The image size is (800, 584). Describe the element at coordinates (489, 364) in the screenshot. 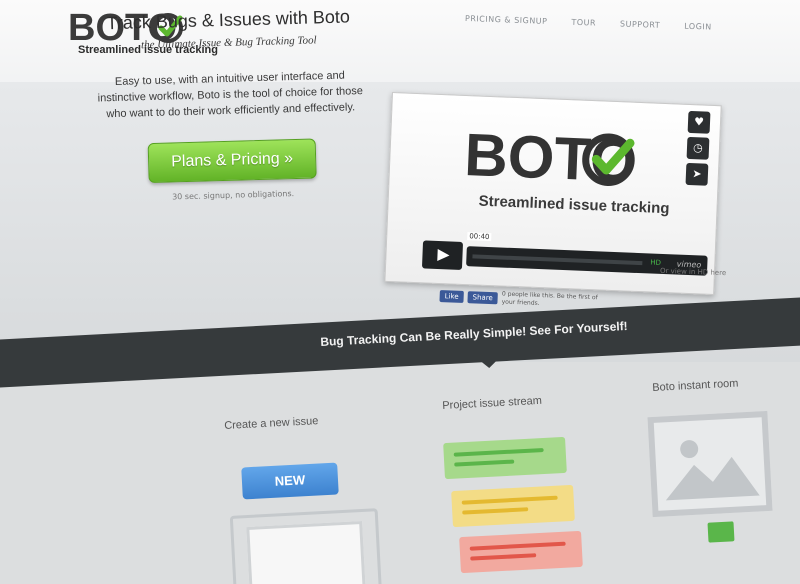

I see `band-pointer` at that location.